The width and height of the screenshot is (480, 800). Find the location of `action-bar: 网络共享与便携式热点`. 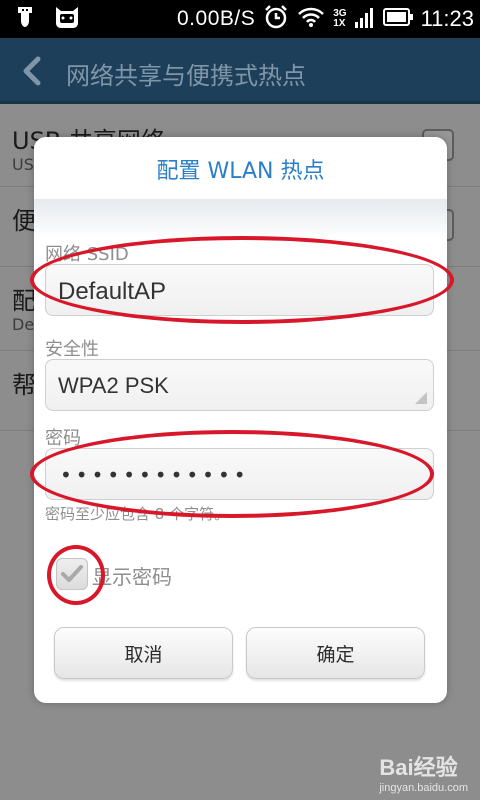

action-bar: 网络共享与便携式热点 is located at coordinates (240, 71).